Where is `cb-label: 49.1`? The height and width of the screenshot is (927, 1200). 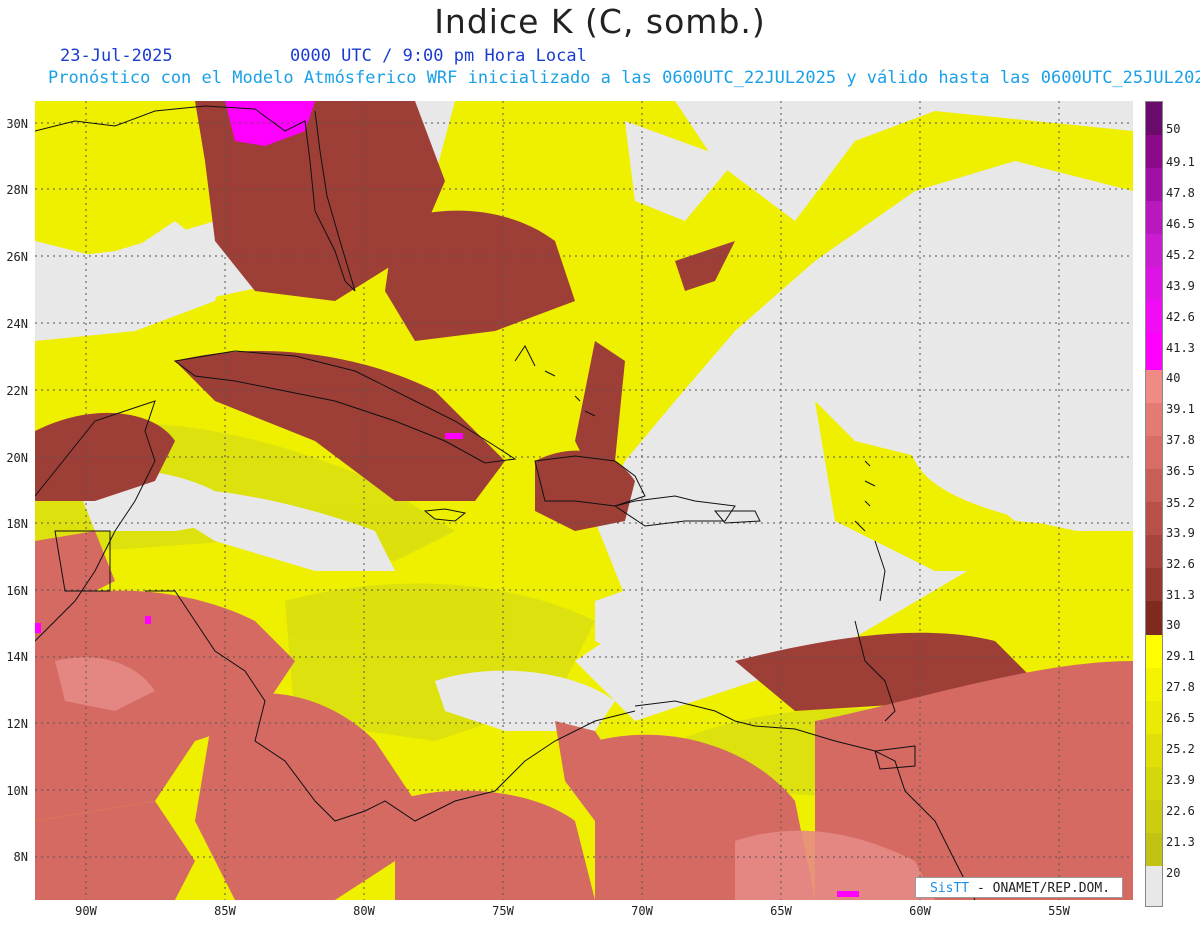 cb-label: 49.1 is located at coordinates (1180, 162).